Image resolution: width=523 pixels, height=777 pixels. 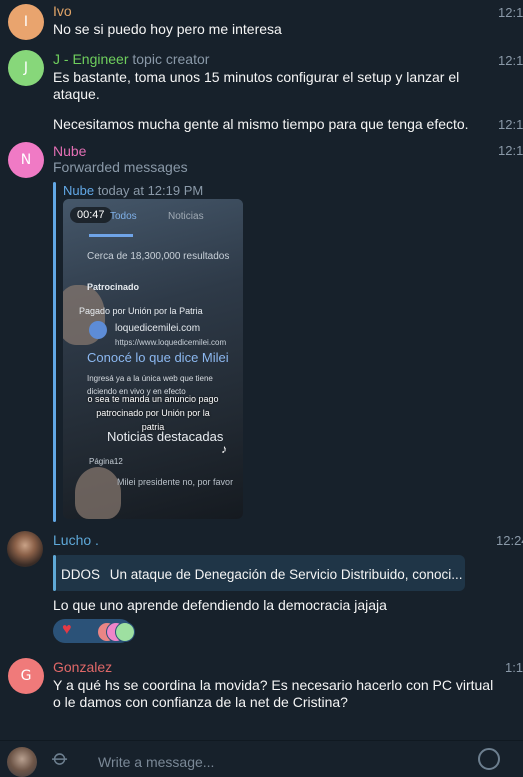 What do you see at coordinates (22, 762) in the screenshot?
I see `user-avatar` at bounding box center [22, 762].